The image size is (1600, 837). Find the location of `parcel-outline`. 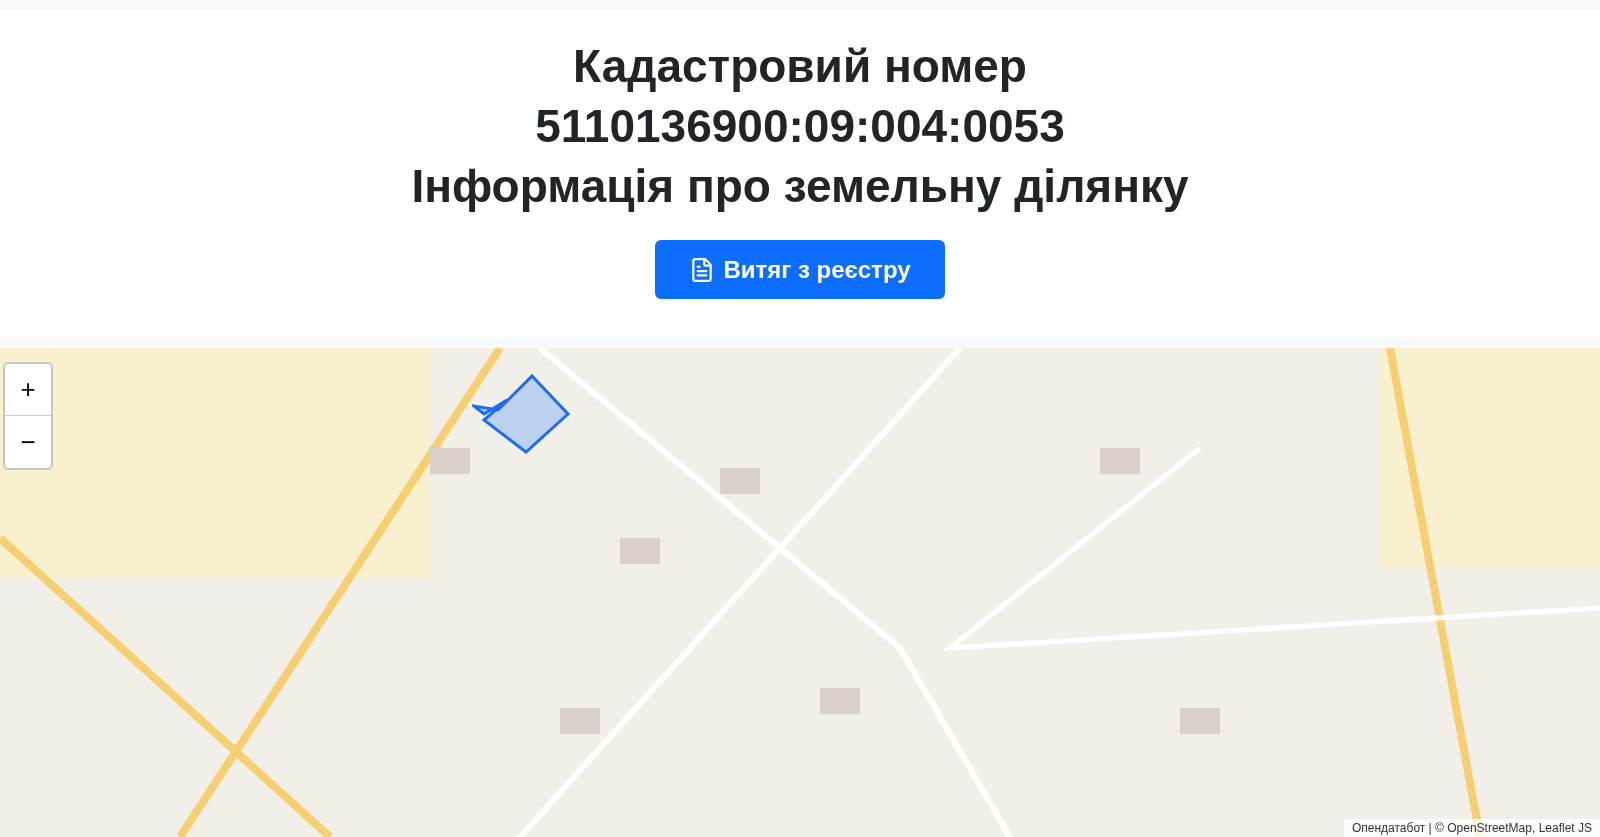

parcel-outline is located at coordinates (522, 414).